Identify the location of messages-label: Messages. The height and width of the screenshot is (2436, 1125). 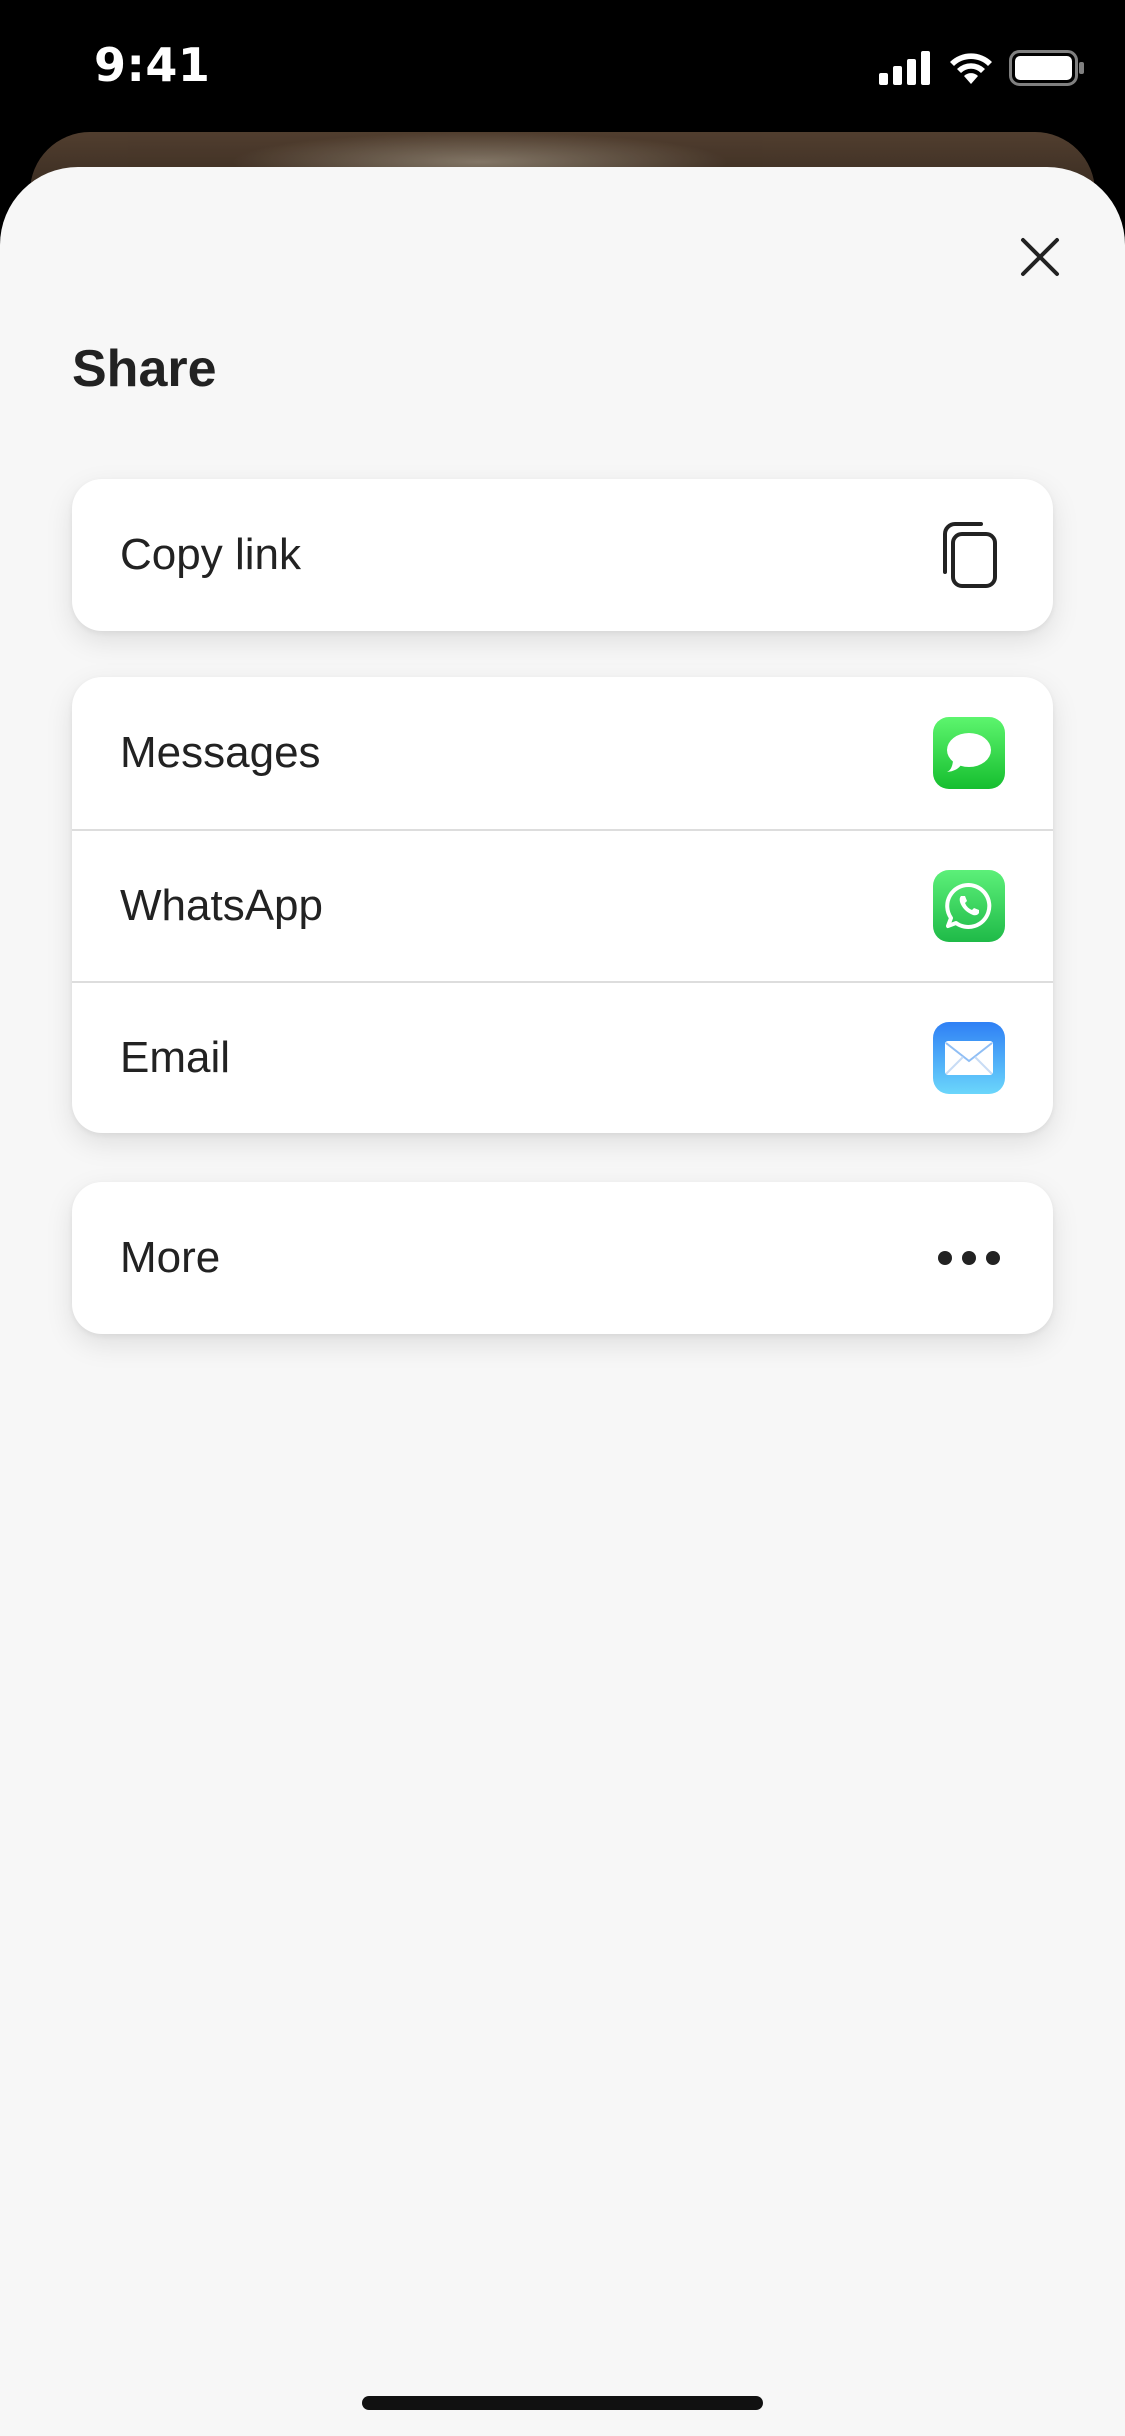
(220, 752).